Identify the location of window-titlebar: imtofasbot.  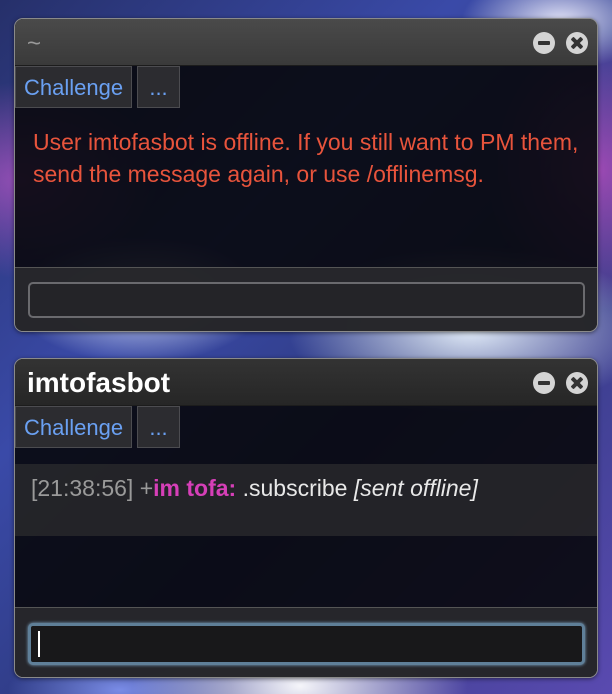
(306, 382).